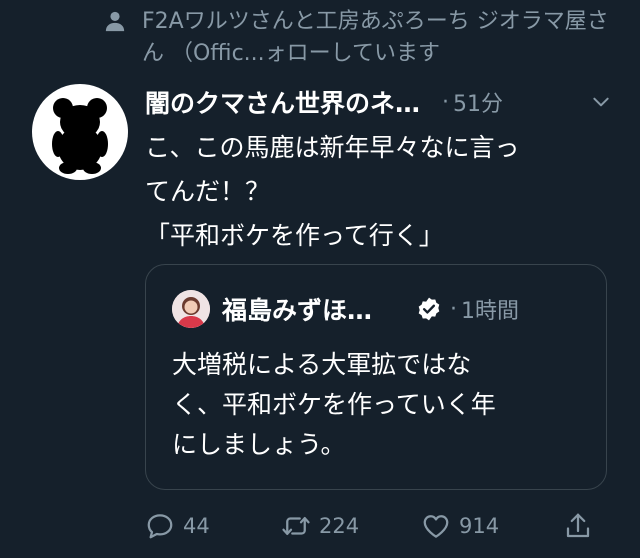 This screenshot has height=558, width=640. What do you see at coordinates (601, 102) in the screenshot?
I see `chevron-down-icon` at bounding box center [601, 102].